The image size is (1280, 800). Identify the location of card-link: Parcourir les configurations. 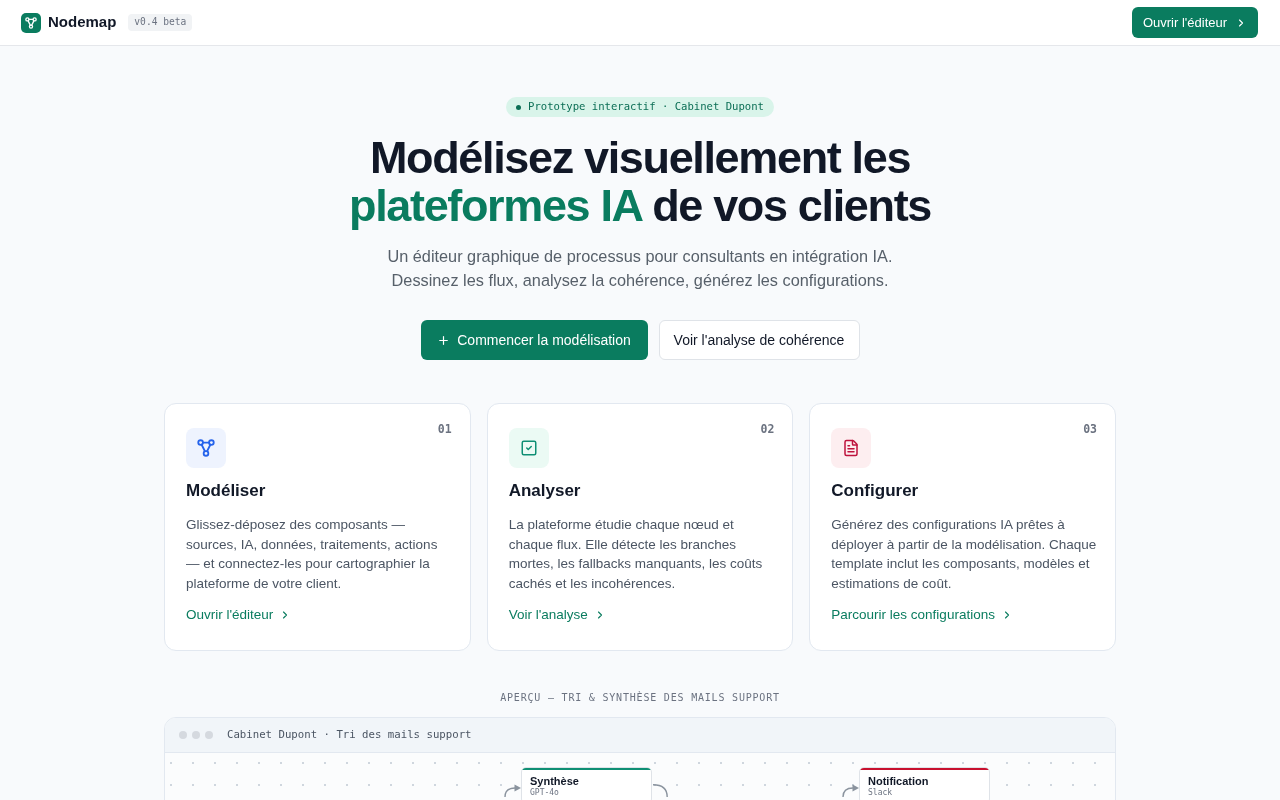
(922, 615).